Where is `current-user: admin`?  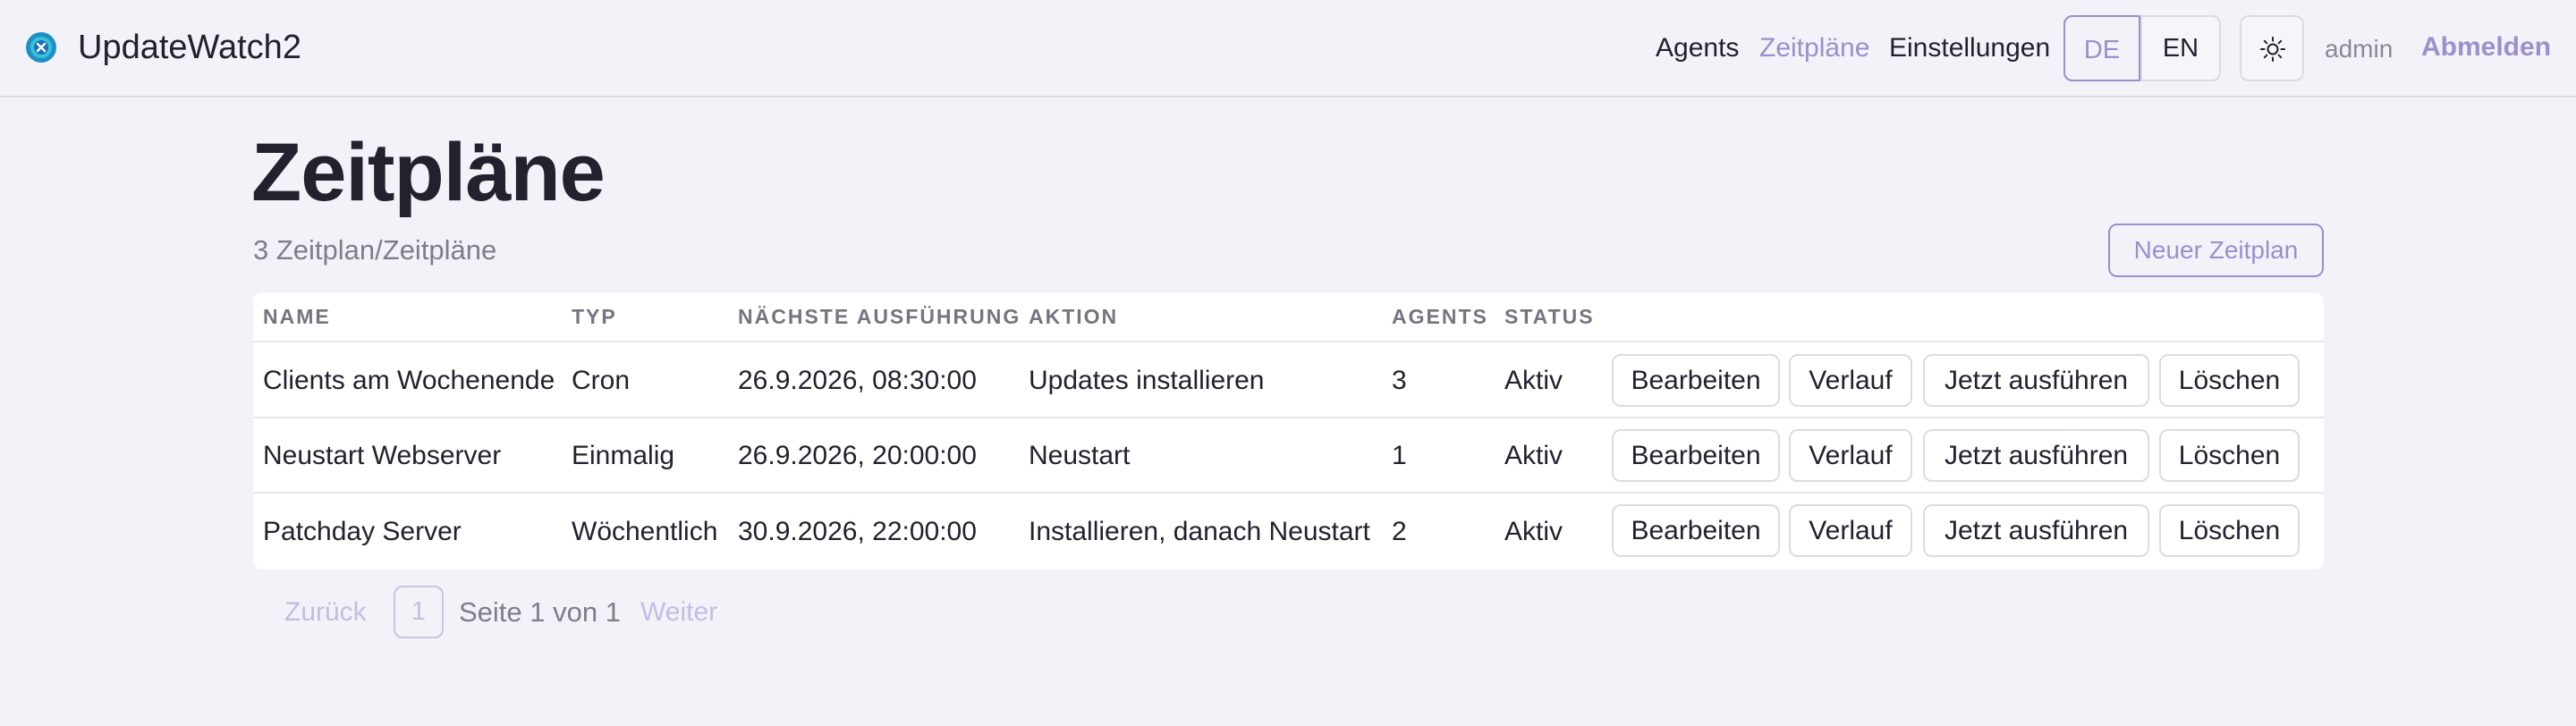 current-user: admin is located at coordinates (2359, 49).